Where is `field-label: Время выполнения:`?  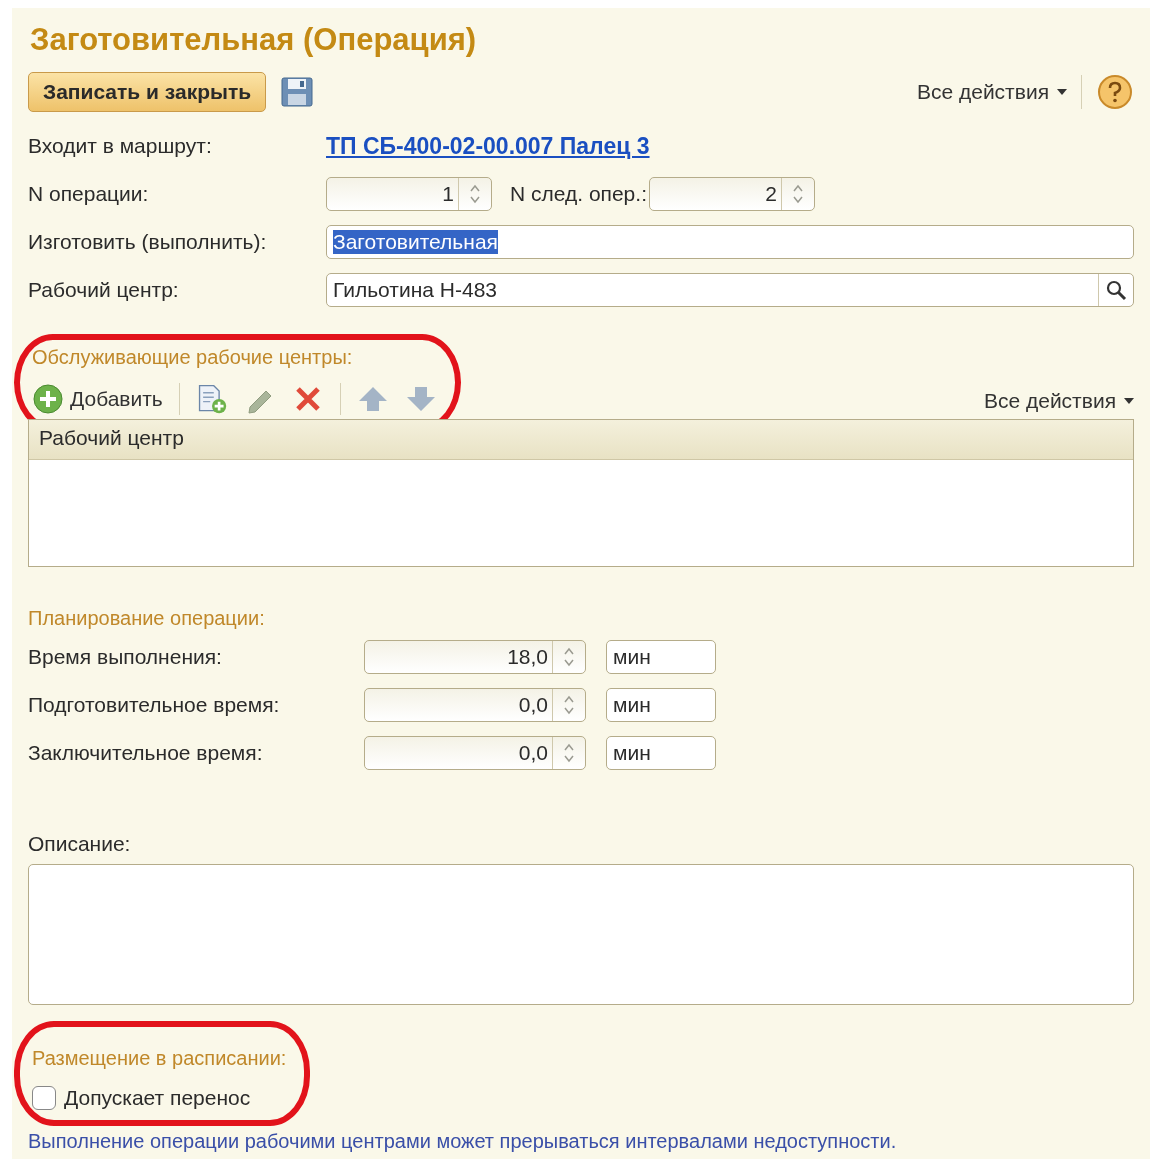
field-label: Время выполнения: is located at coordinates (125, 657).